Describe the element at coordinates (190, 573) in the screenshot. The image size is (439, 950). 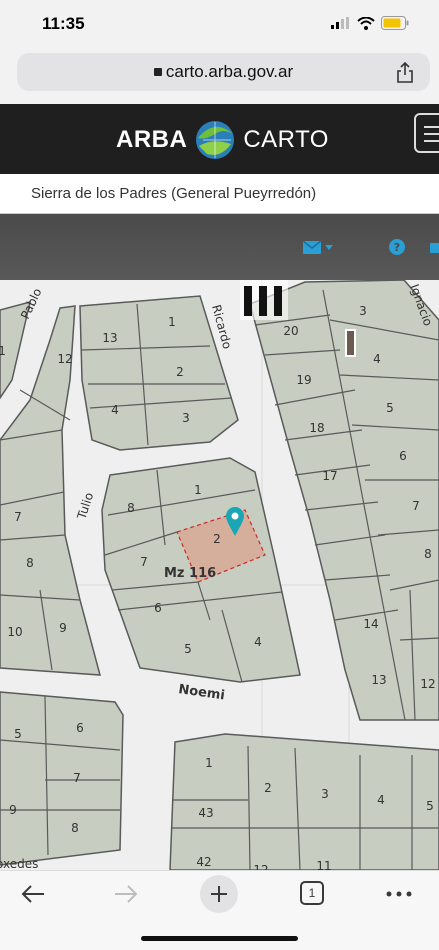
I see `block-label: Mz 116` at that location.